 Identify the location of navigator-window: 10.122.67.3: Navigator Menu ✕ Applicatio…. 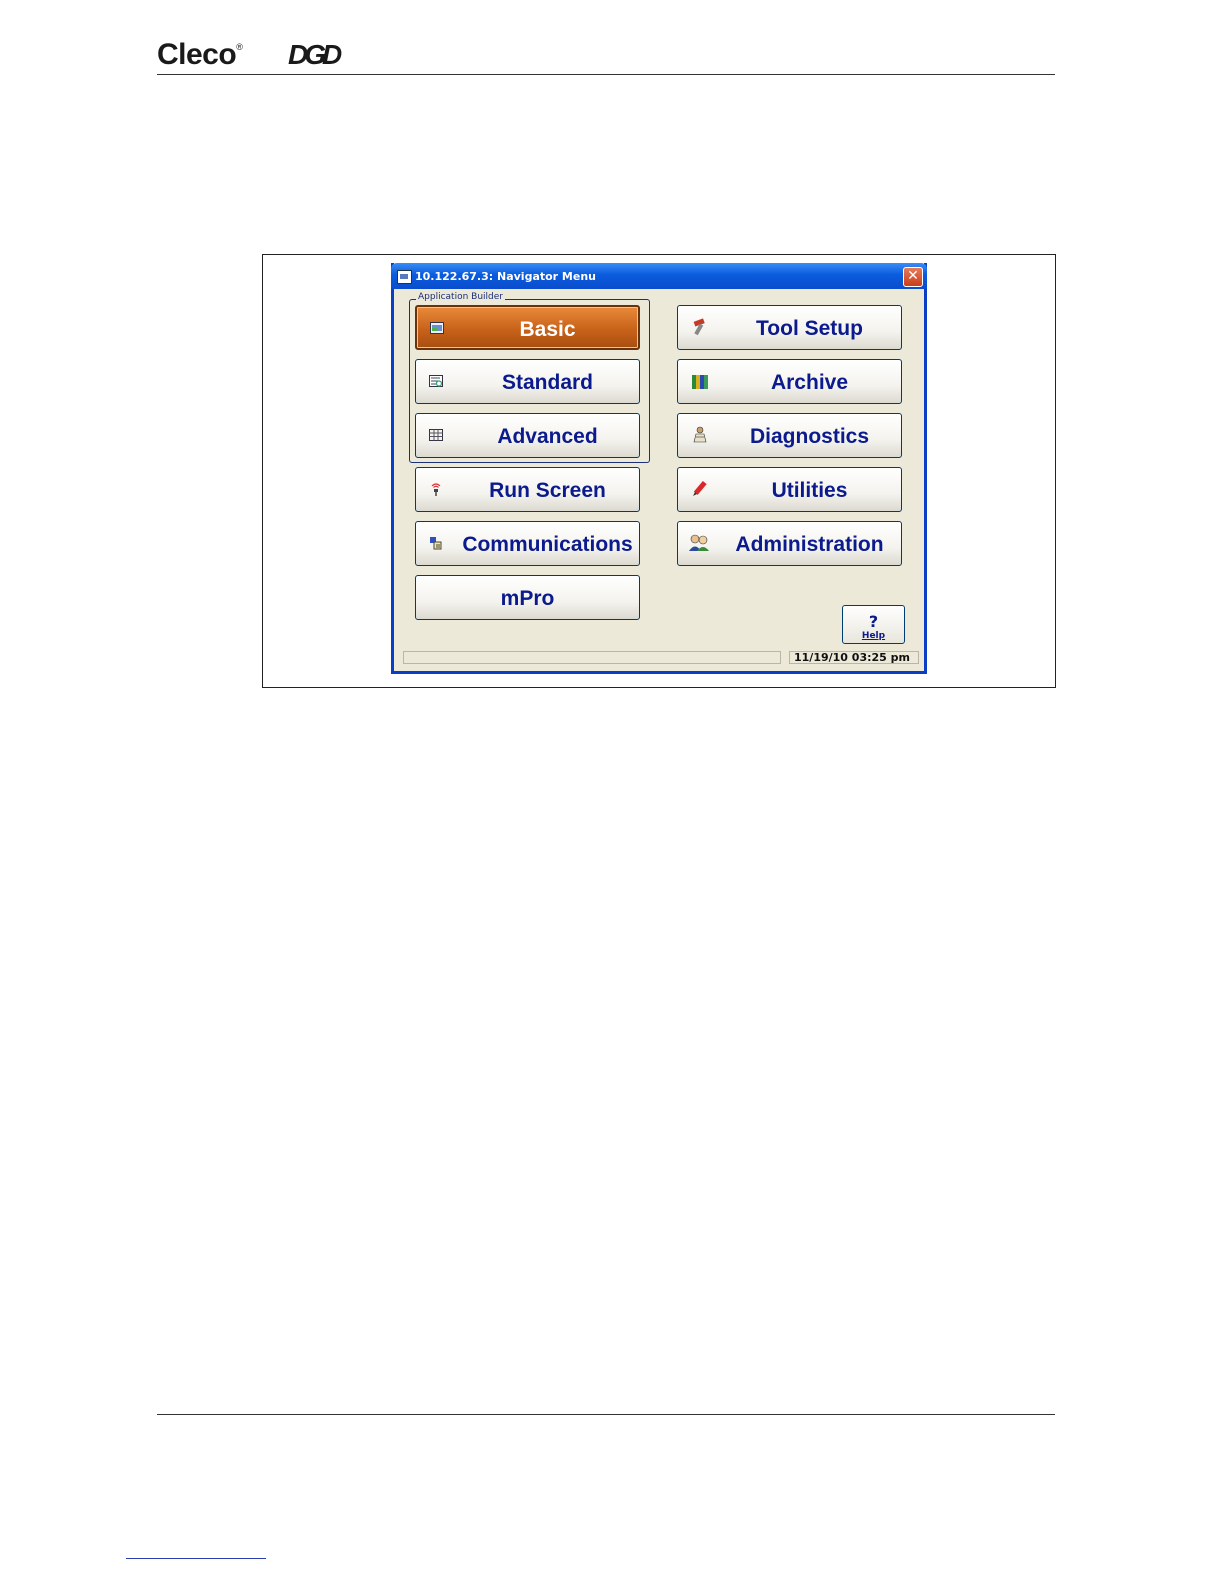
(659, 468).